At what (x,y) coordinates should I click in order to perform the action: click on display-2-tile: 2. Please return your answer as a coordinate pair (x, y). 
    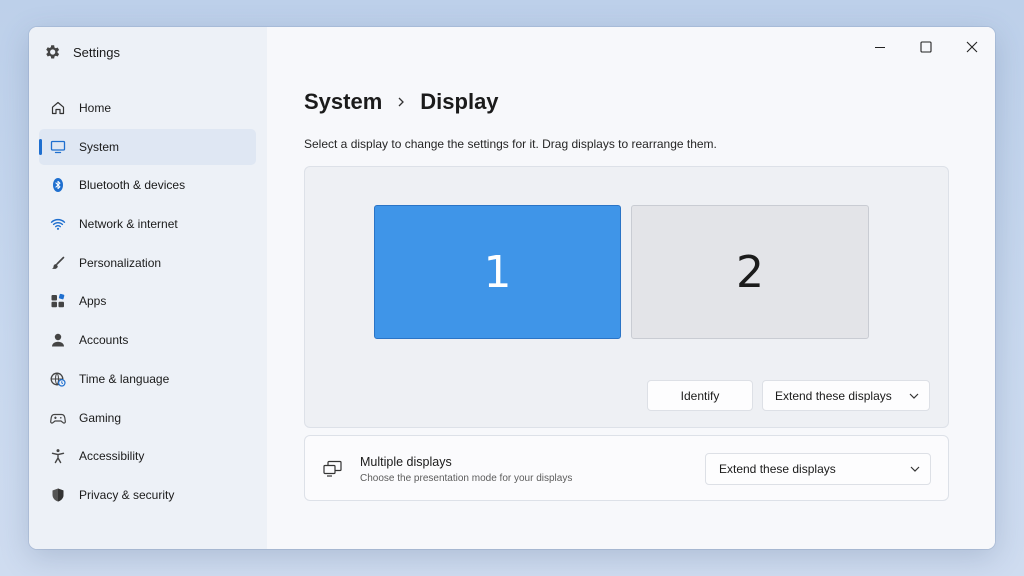
    Looking at the image, I should click on (750, 272).